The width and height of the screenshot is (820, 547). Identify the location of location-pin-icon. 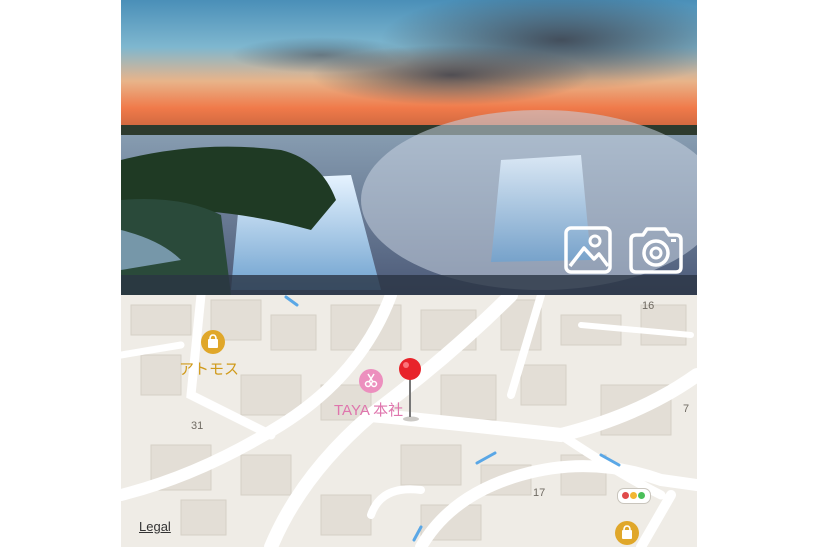
(410, 390).